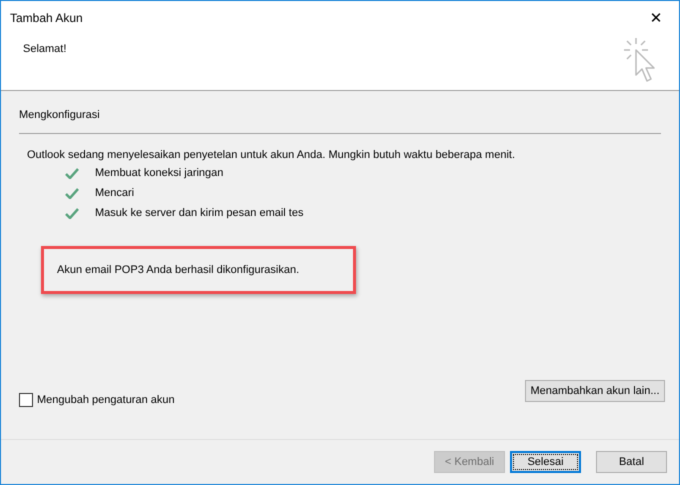 The image size is (680, 485). What do you see at coordinates (60, 116) in the screenshot?
I see `section-title: Mengkonfigurasi` at bounding box center [60, 116].